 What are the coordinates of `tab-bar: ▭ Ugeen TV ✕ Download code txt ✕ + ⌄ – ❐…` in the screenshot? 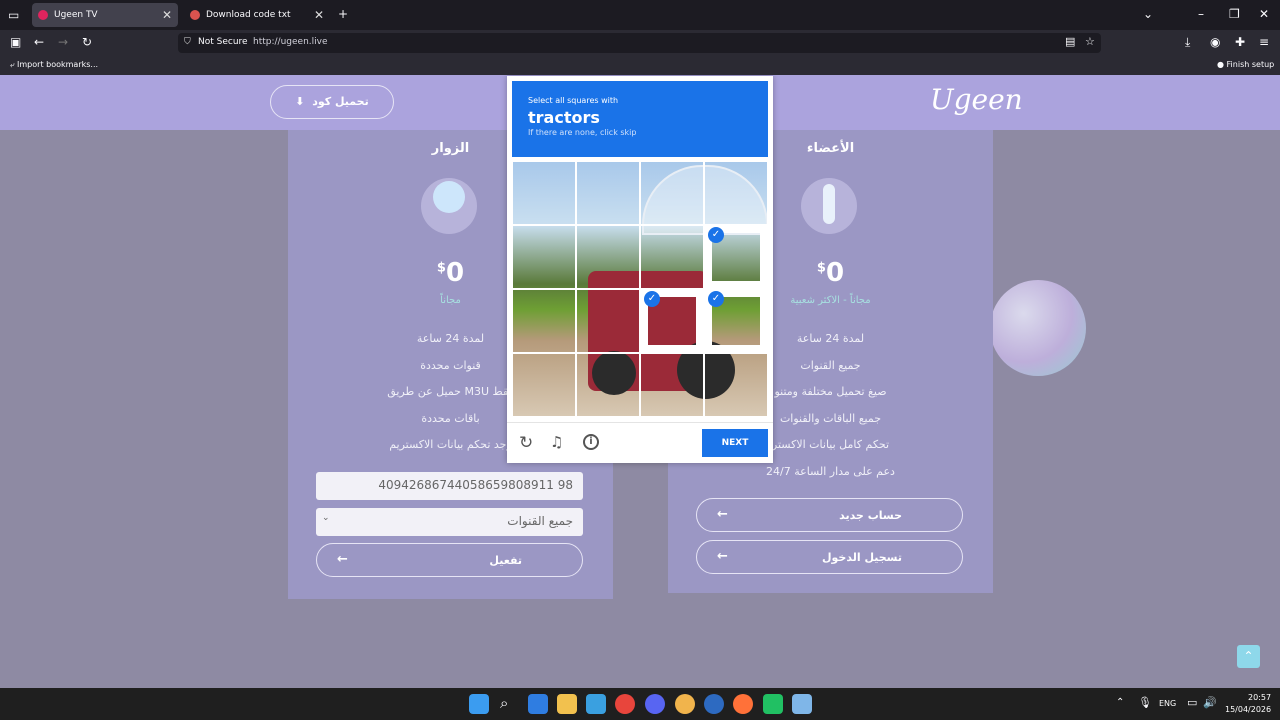 It's located at (640, 15).